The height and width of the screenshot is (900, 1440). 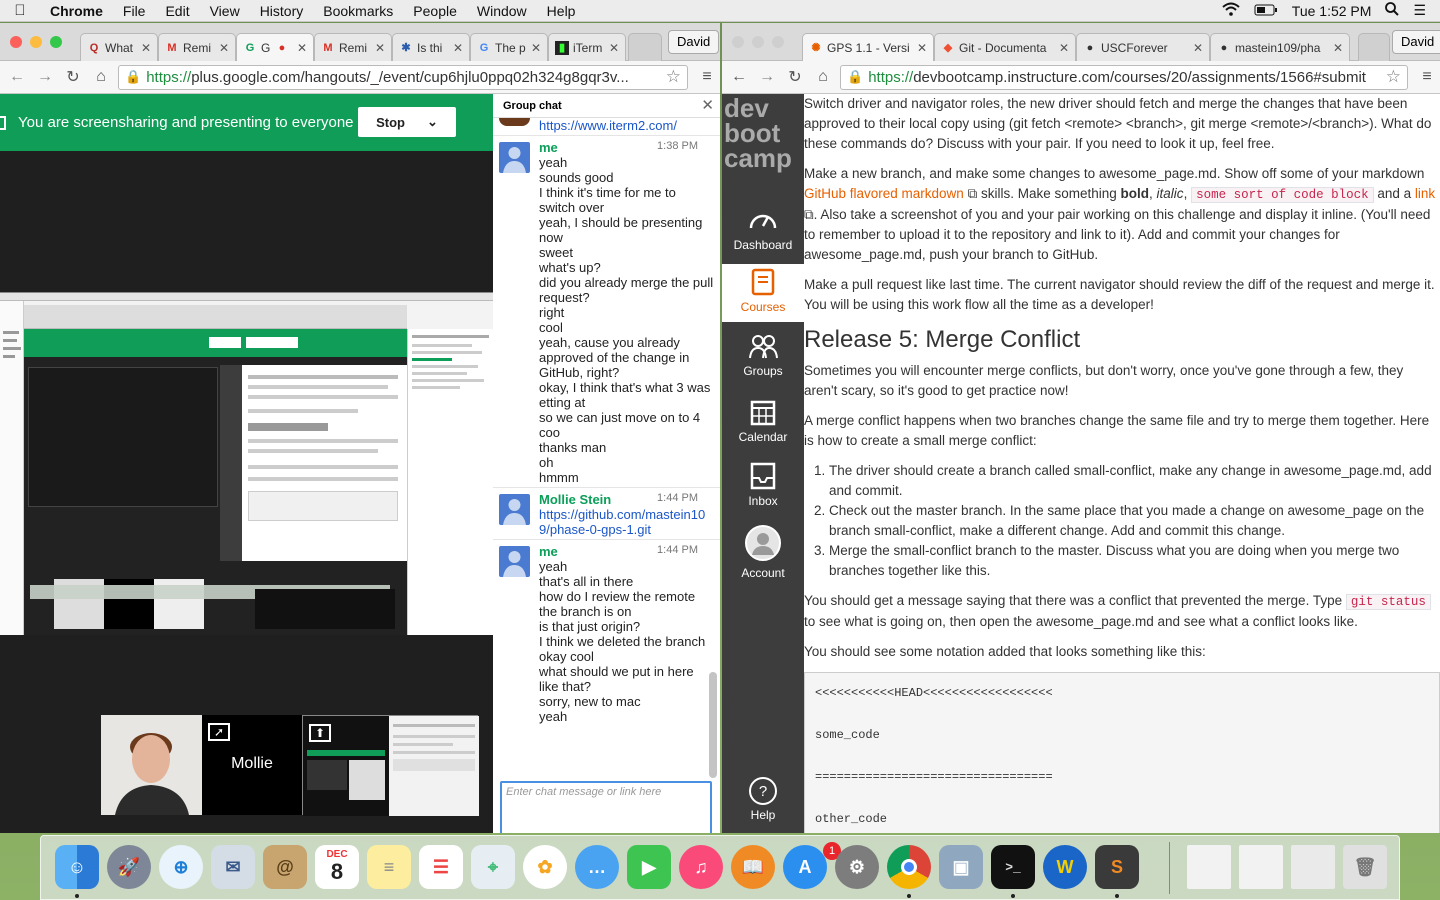 What do you see at coordinates (337, 867) in the screenshot?
I see `calendar-app-icon: DEC 8` at bounding box center [337, 867].